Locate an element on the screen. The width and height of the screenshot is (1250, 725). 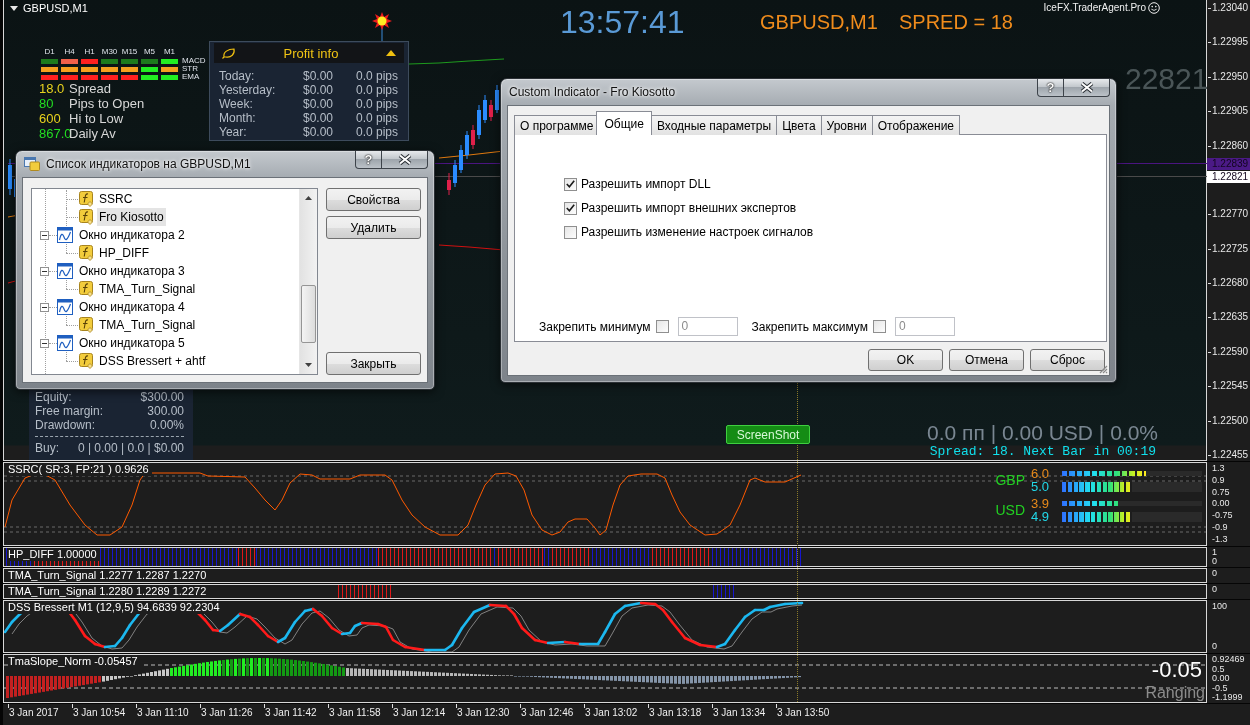
axis-tick-label: 0.00 is located at coordinates (1221, 678).